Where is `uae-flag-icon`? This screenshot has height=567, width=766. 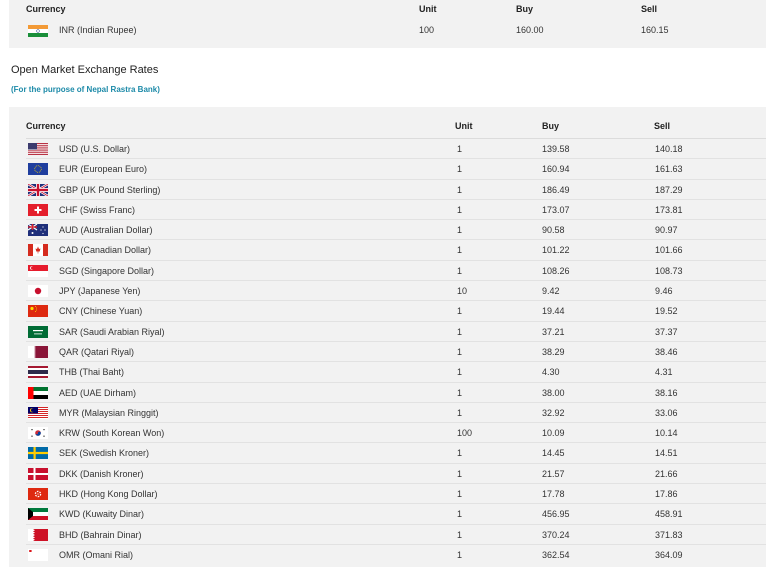 uae-flag-icon is located at coordinates (38, 392).